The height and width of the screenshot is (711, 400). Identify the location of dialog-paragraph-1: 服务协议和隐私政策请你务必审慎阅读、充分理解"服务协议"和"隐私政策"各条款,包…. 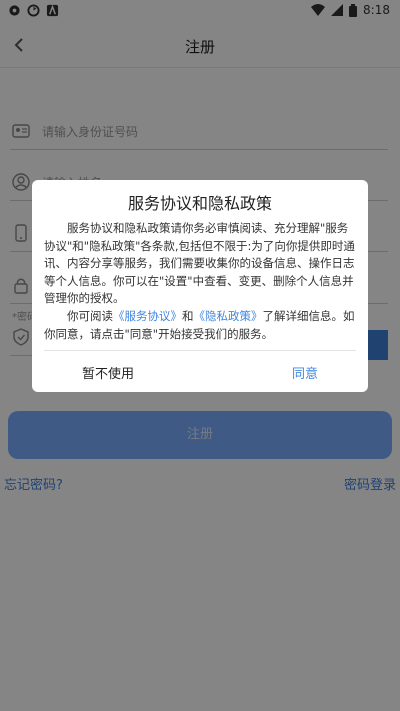
(199, 263).